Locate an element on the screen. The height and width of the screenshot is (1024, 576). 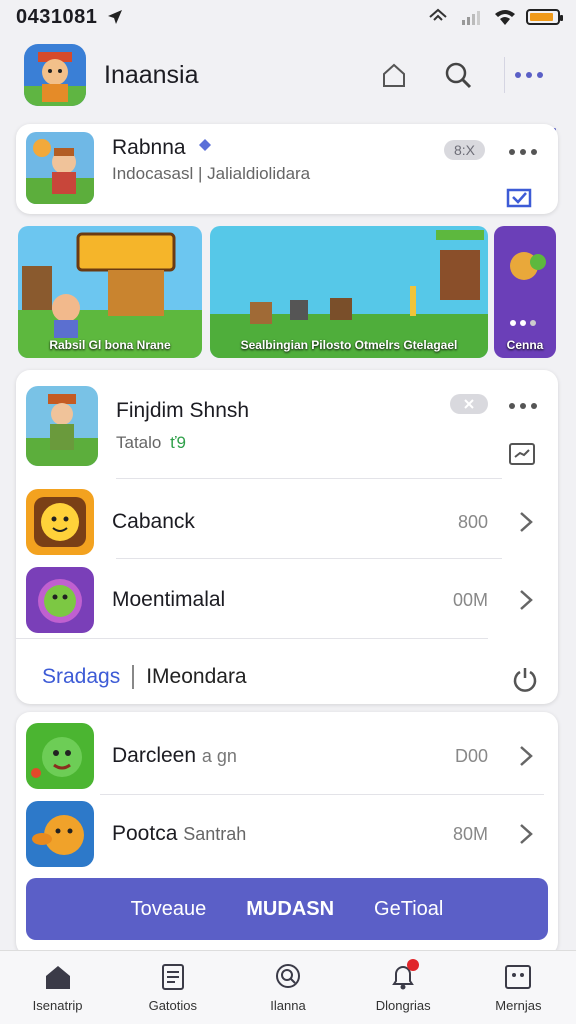
list-header-row: Finjdim Shnsh Tatalo ť9 is located at coordinates (287, 426).